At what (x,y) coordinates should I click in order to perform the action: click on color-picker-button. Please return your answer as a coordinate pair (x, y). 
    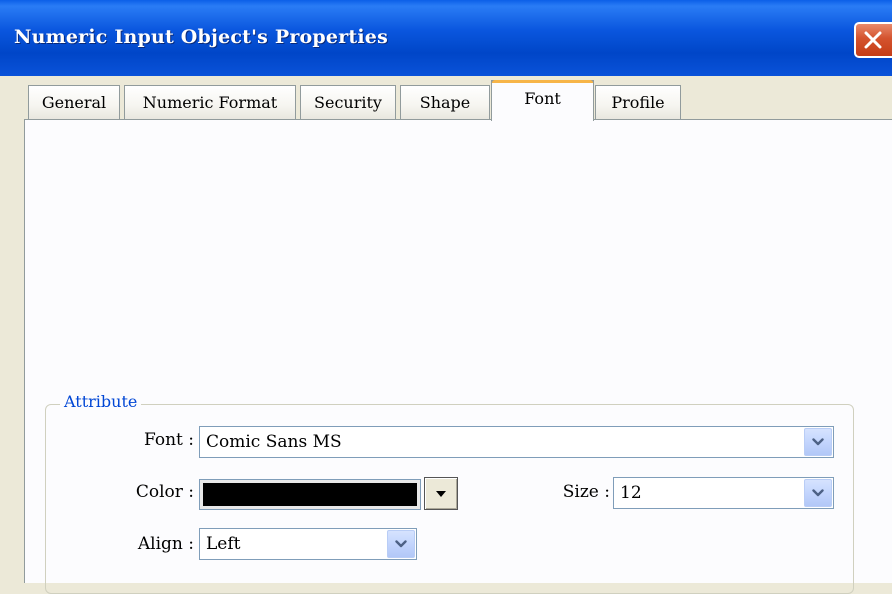
    Looking at the image, I should click on (441, 493).